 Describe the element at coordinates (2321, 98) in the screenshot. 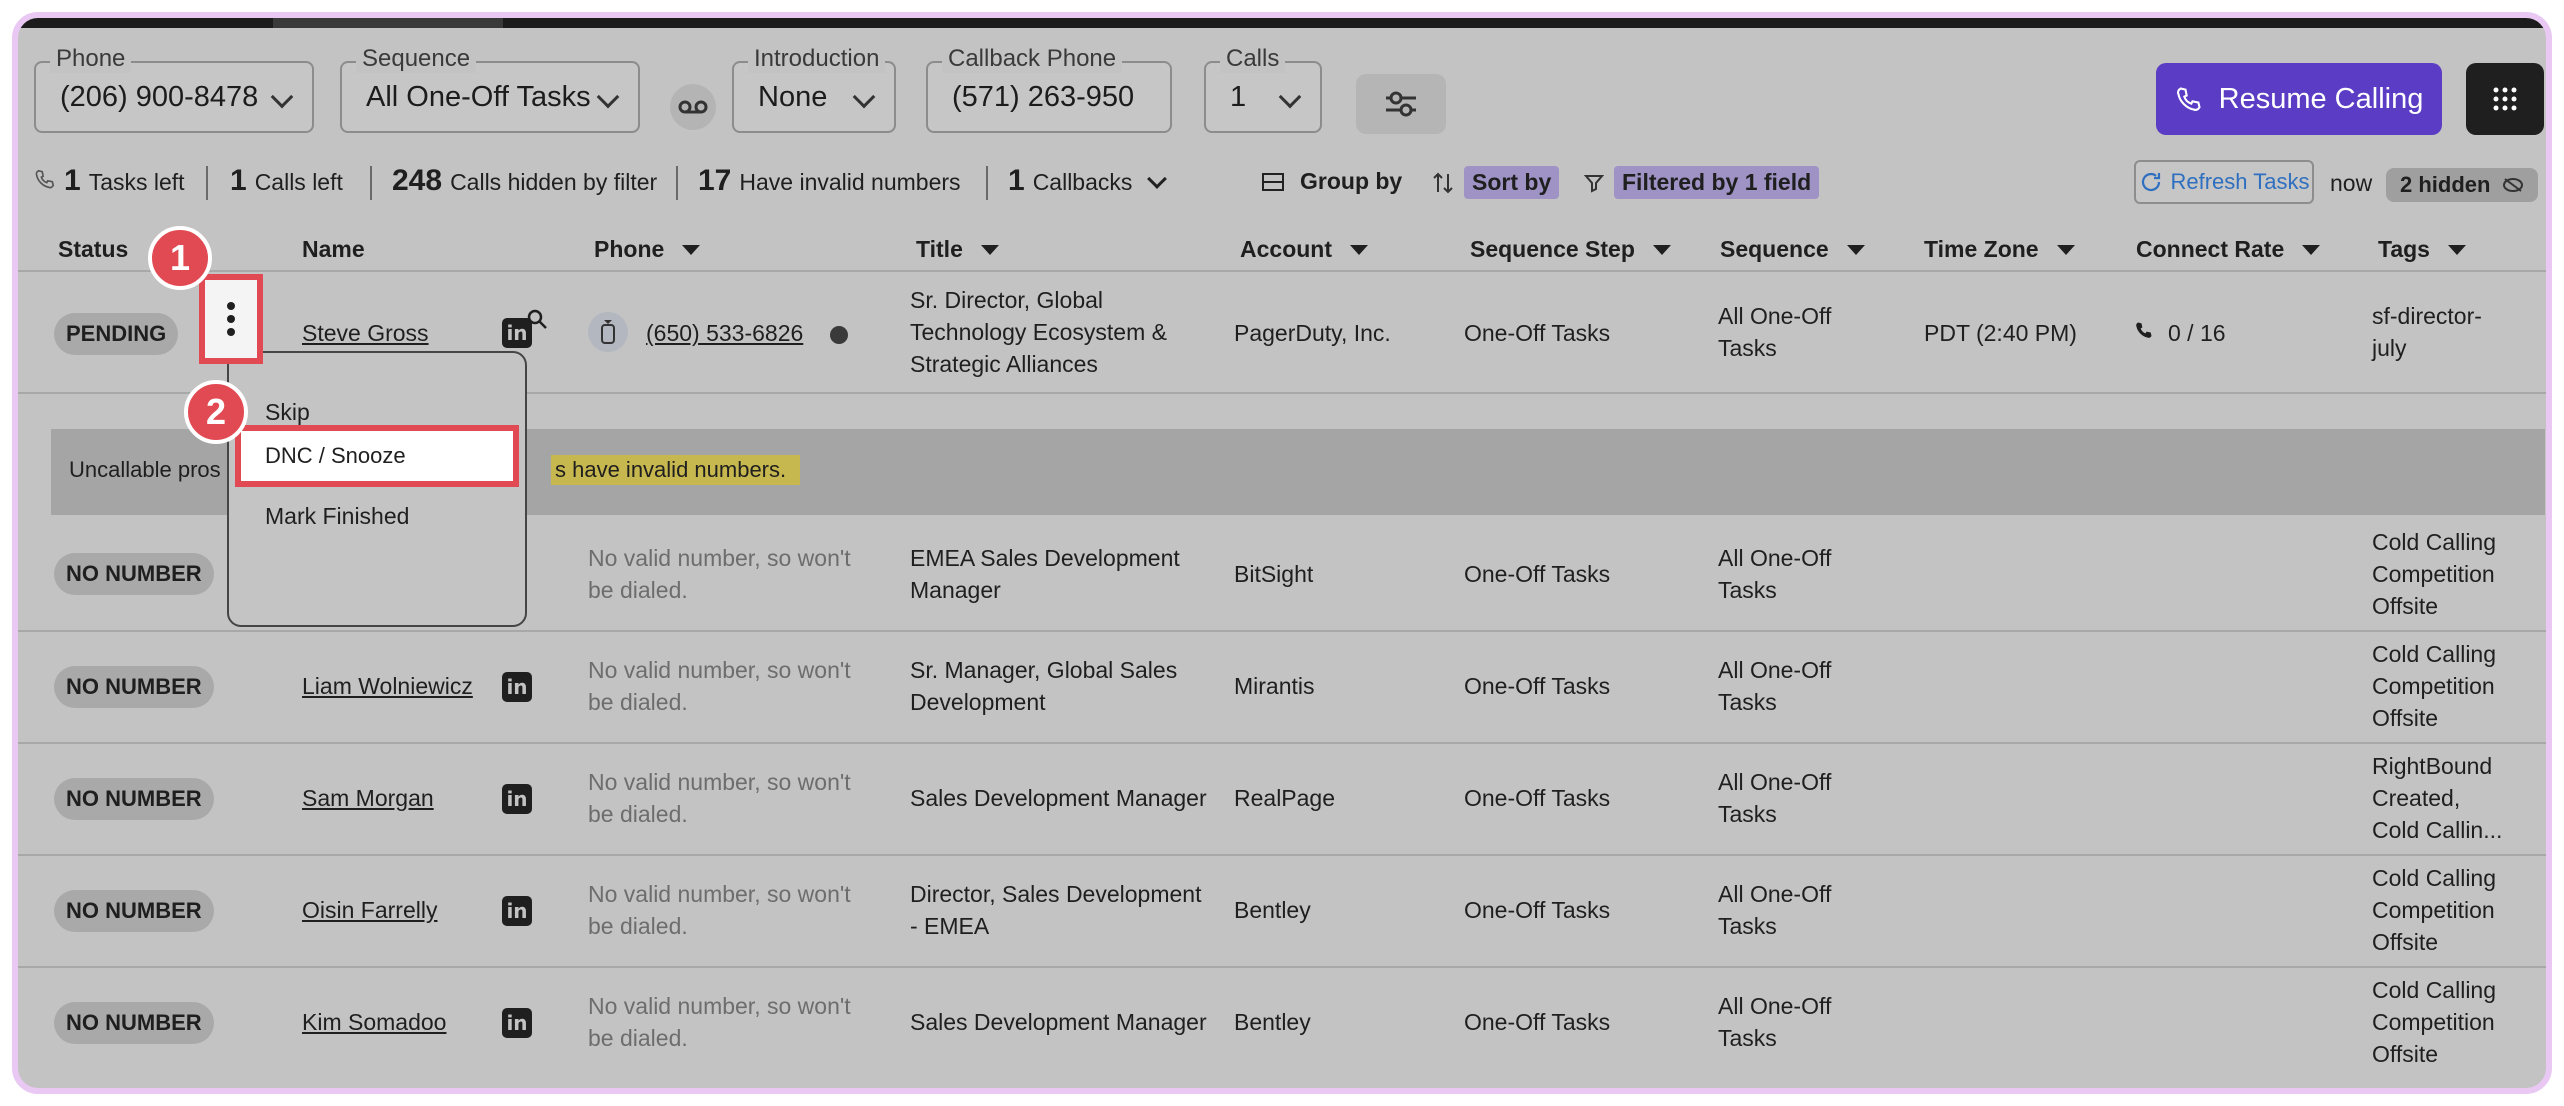

I see `resume-calling-label: Resume Calling` at that location.